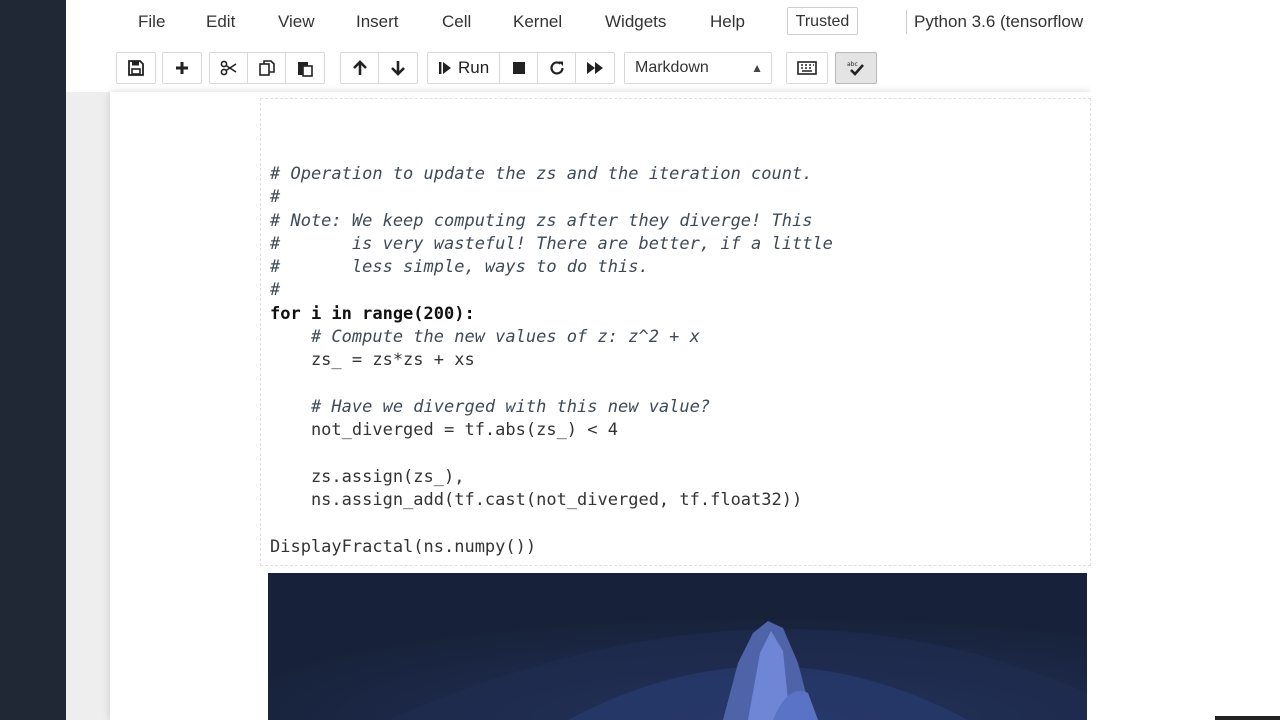 This screenshot has width=1280, height=720. I want to click on floppy-disk-icon, so click(136, 68).